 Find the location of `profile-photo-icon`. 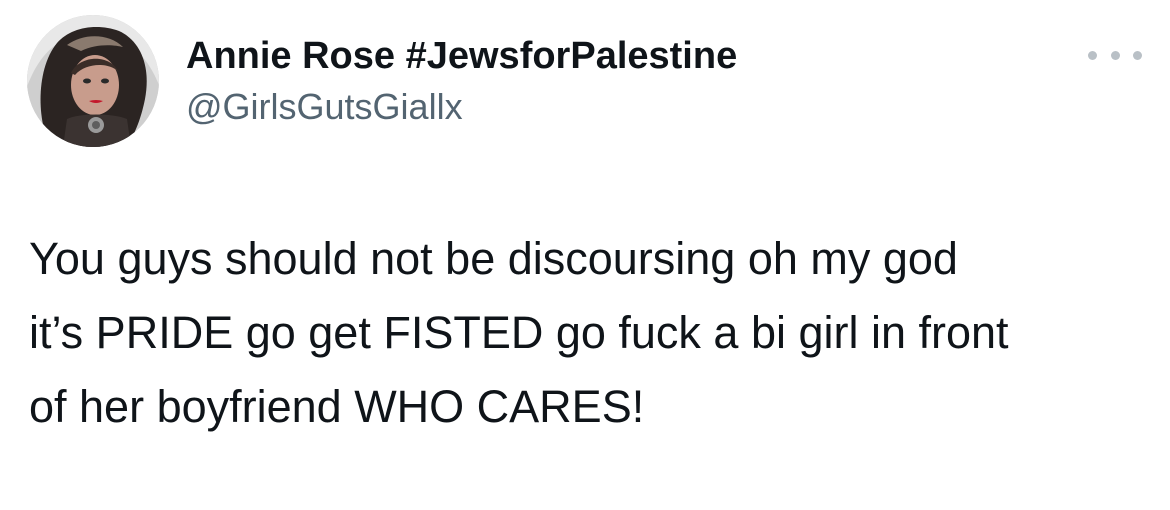

profile-photo-icon is located at coordinates (93, 81).